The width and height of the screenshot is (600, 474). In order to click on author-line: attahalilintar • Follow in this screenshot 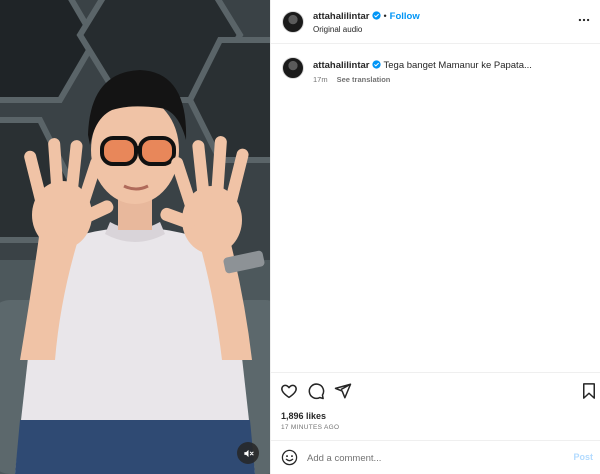, I will do `click(366, 16)`.